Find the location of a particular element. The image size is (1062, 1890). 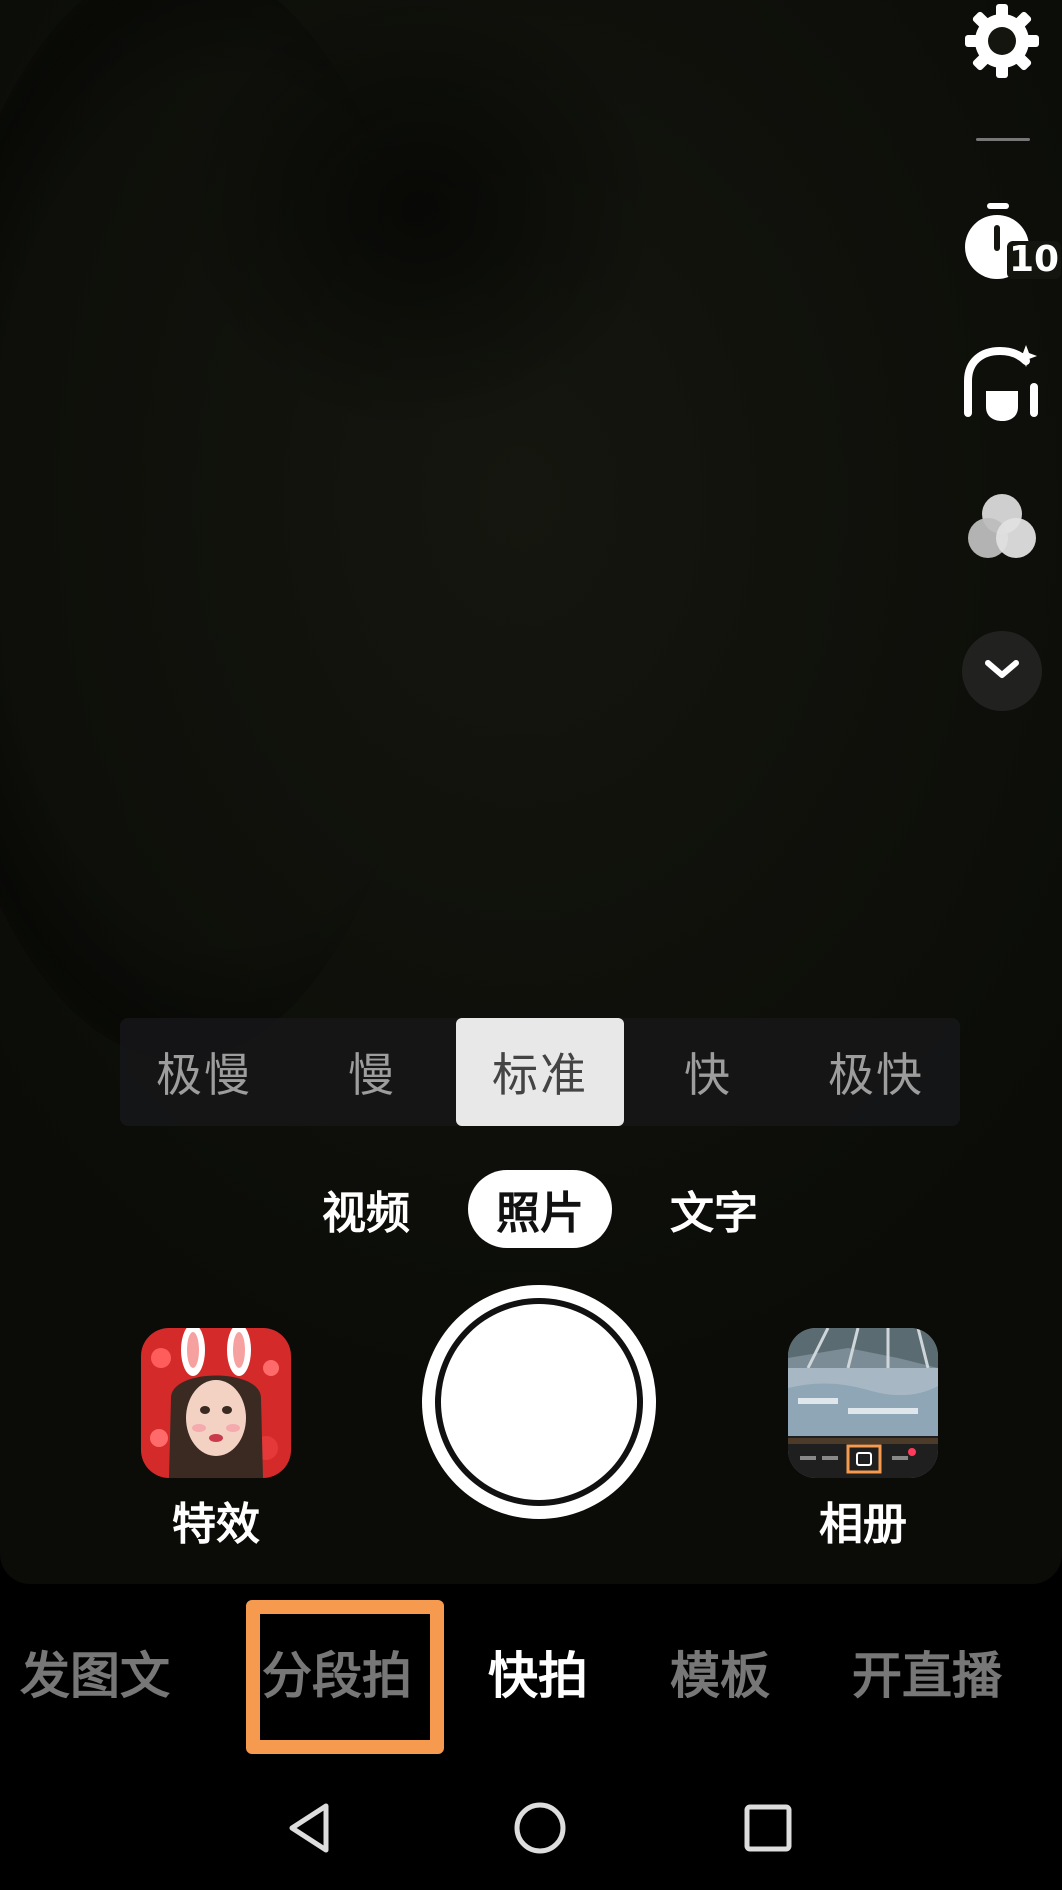

album-label: 相册 is located at coordinates (863, 1524).